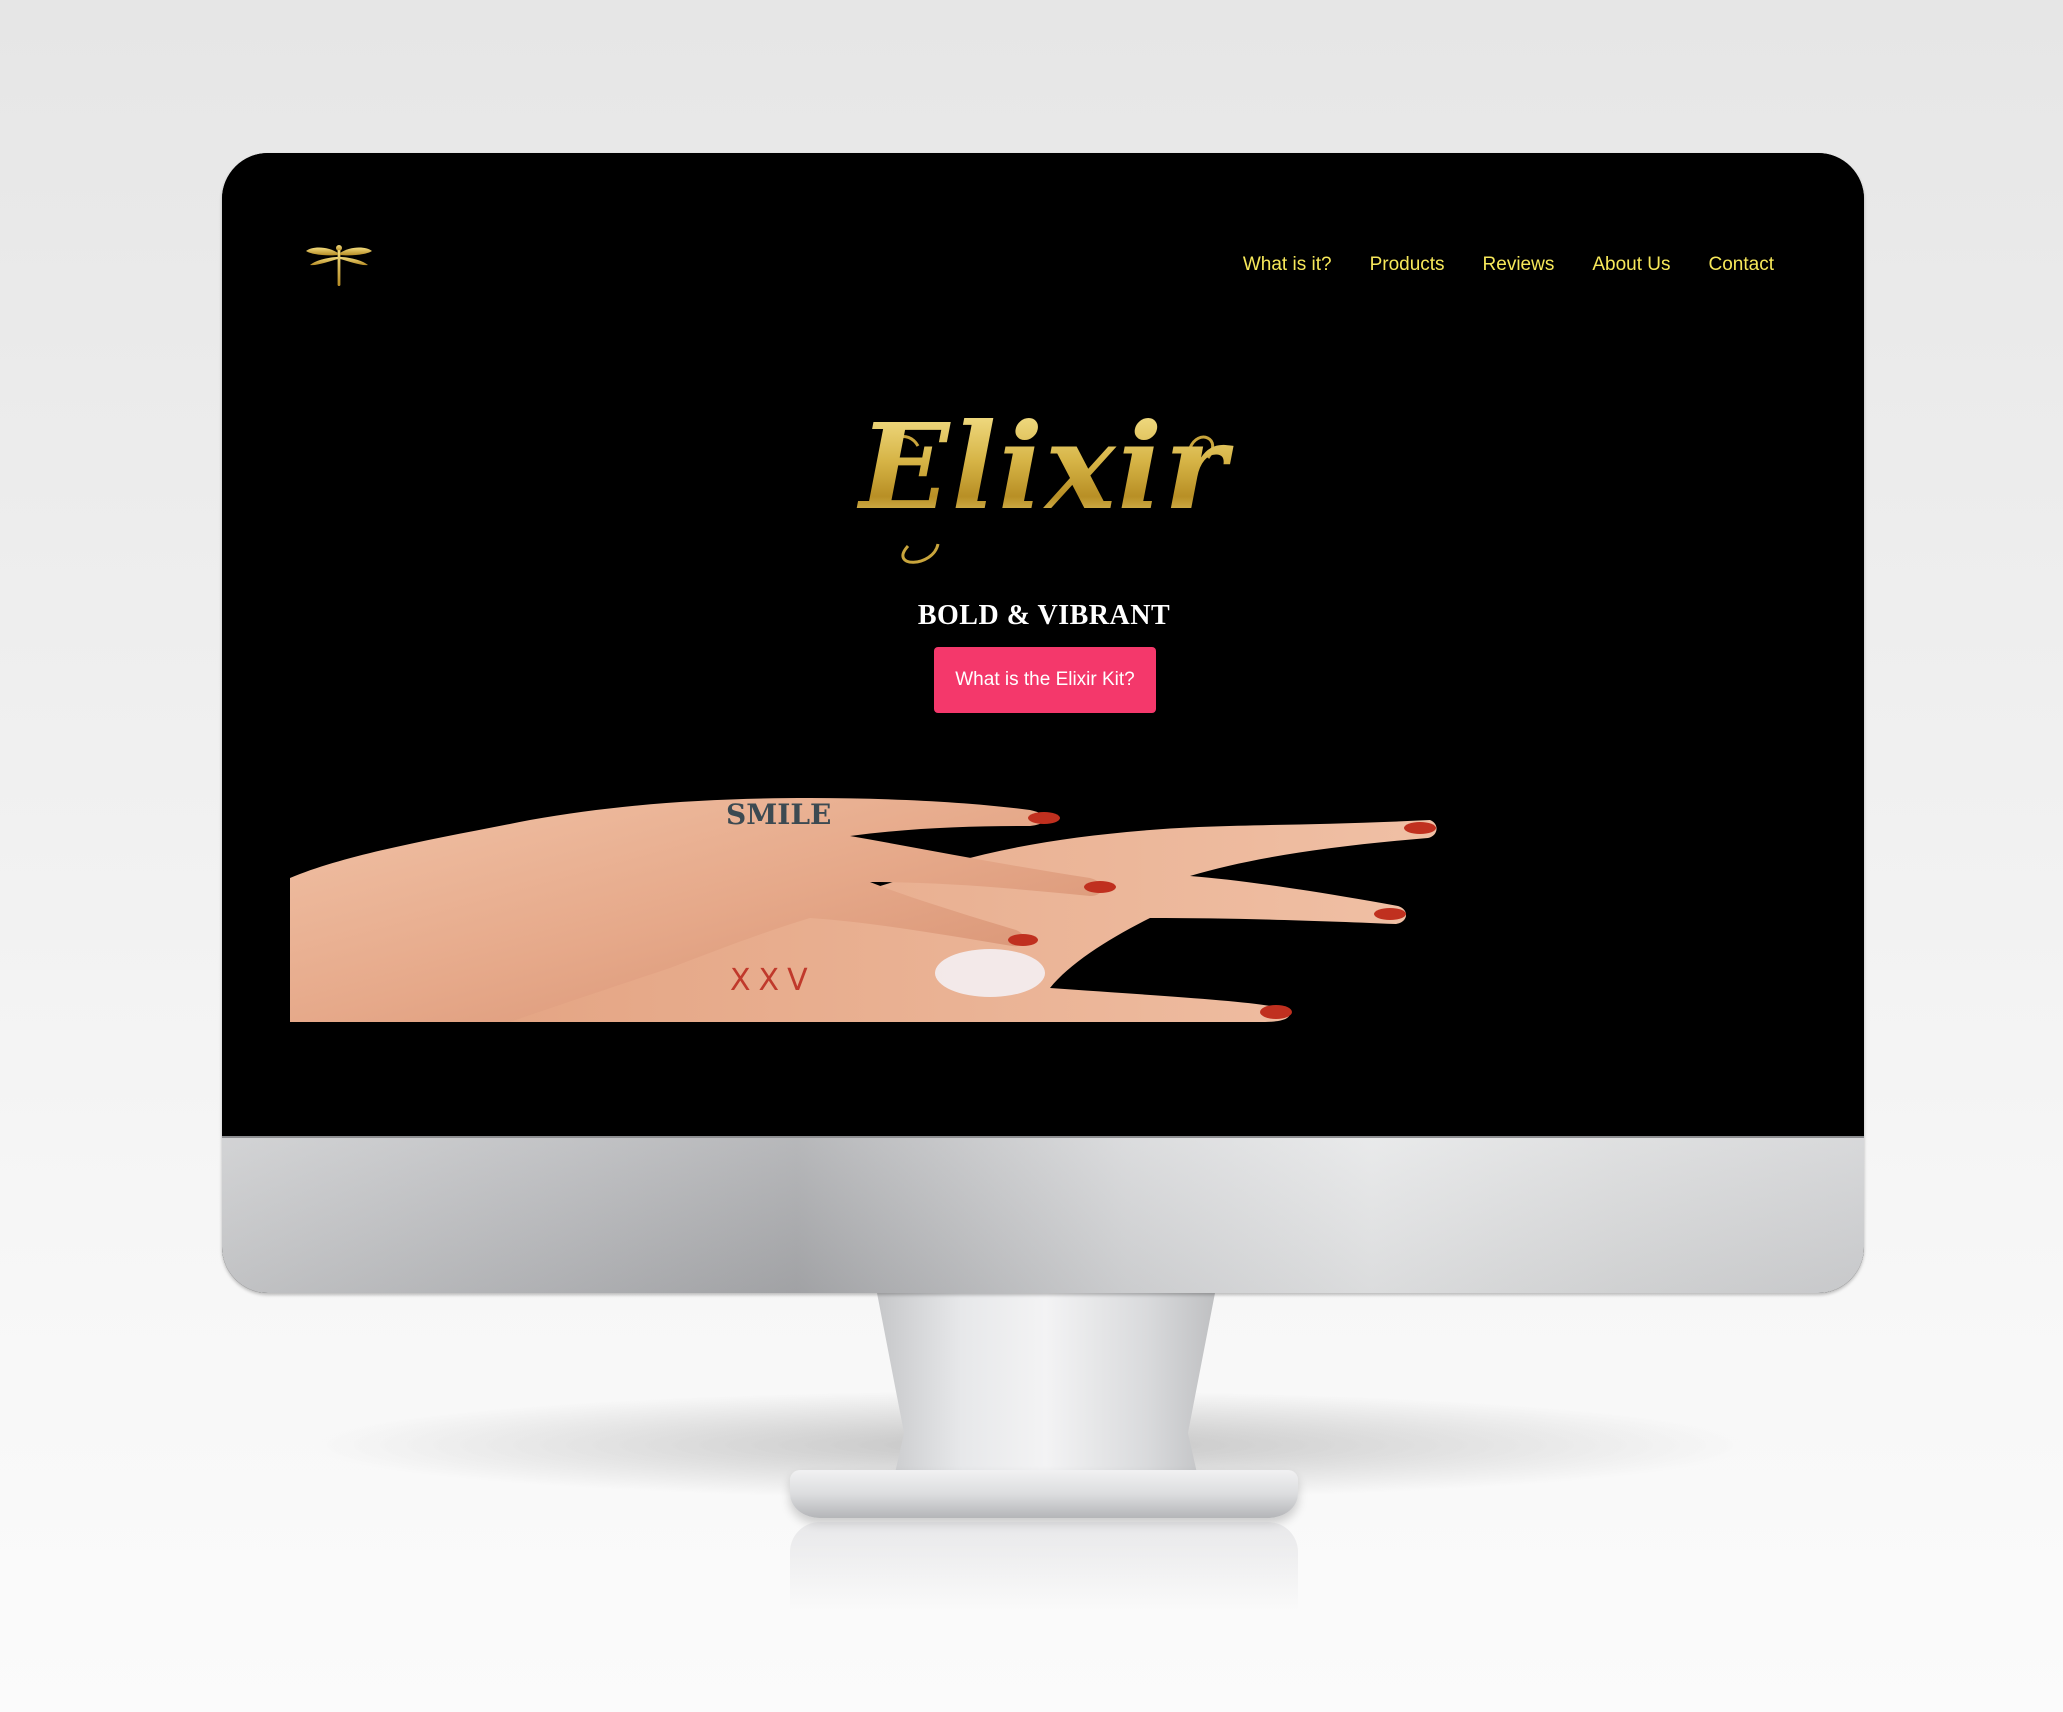 The height and width of the screenshot is (1712, 2063). Describe the element at coordinates (1045, 680) in the screenshot. I see `elixir-kit-cta-button: What is the Elixir Kit?` at that location.